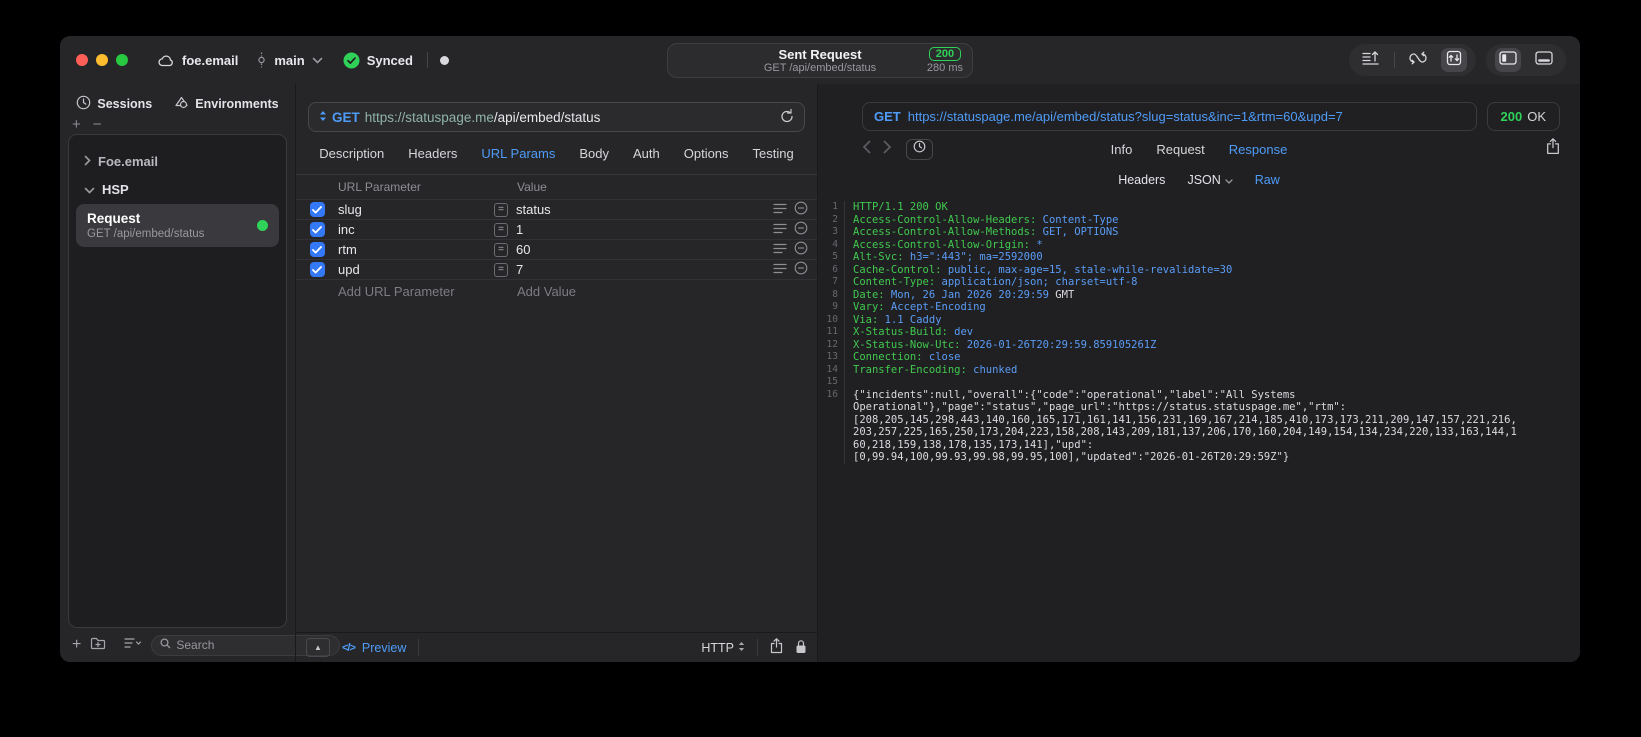 The height and width of the screenshot is (737, 1641). What do you see at coordinates (519, 229) in the screenshot?
I see `param-value-field: 1` at bounding box center [519, 229].